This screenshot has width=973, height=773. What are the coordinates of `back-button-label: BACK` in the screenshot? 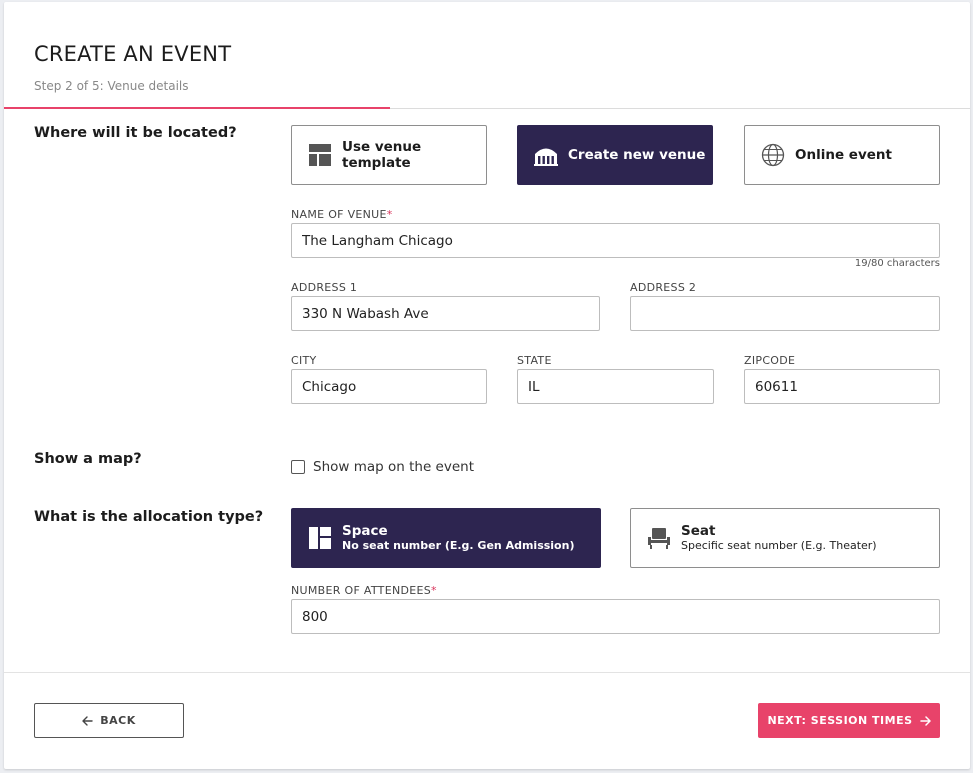 It's located at (118, 720).